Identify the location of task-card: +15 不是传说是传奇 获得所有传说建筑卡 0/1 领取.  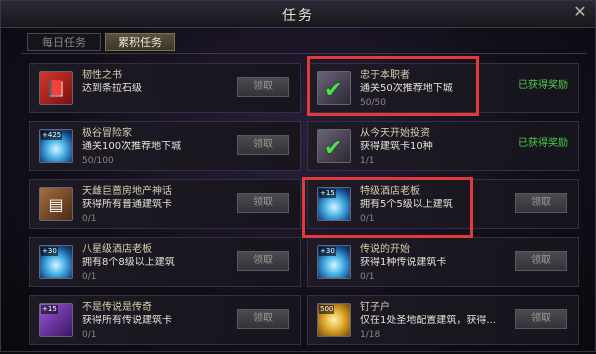
(165, 320).